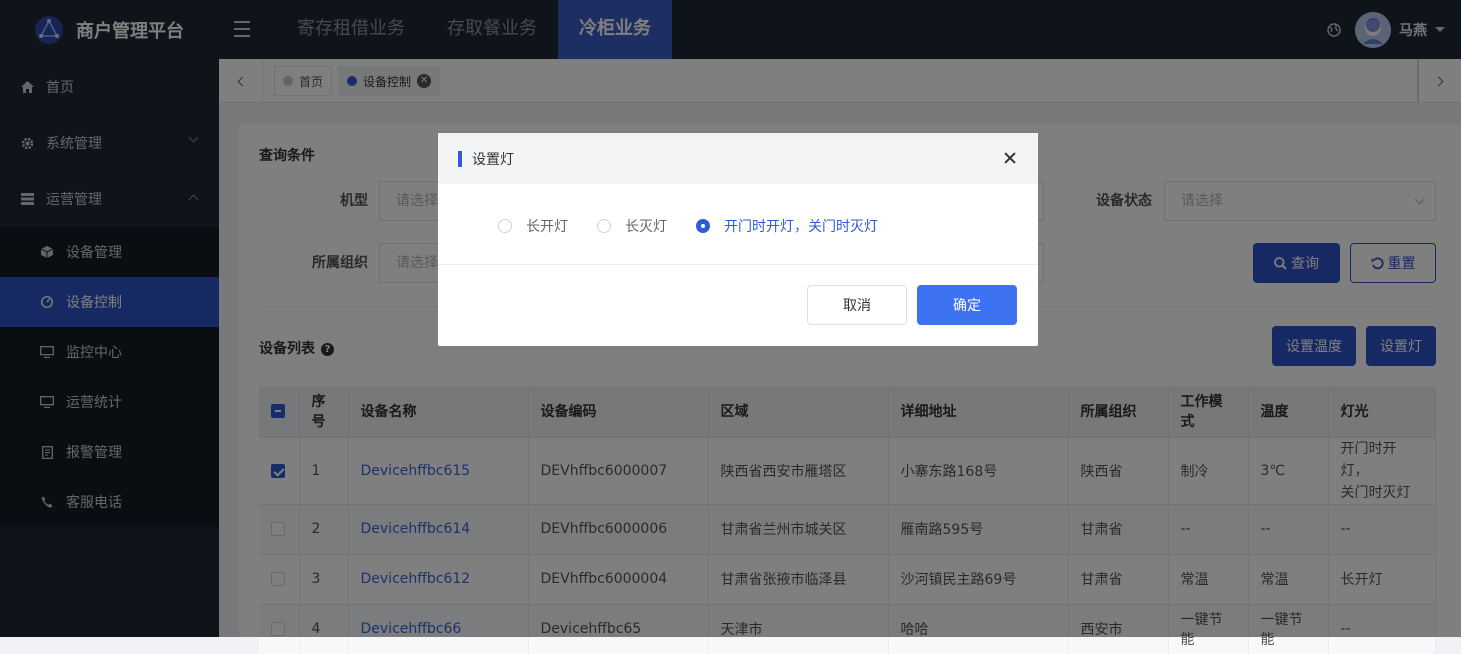  What do you see at coordinates (967, 305) in the screenshot?
I see `confirm-button: 确定` at bounding box center [967, 305].